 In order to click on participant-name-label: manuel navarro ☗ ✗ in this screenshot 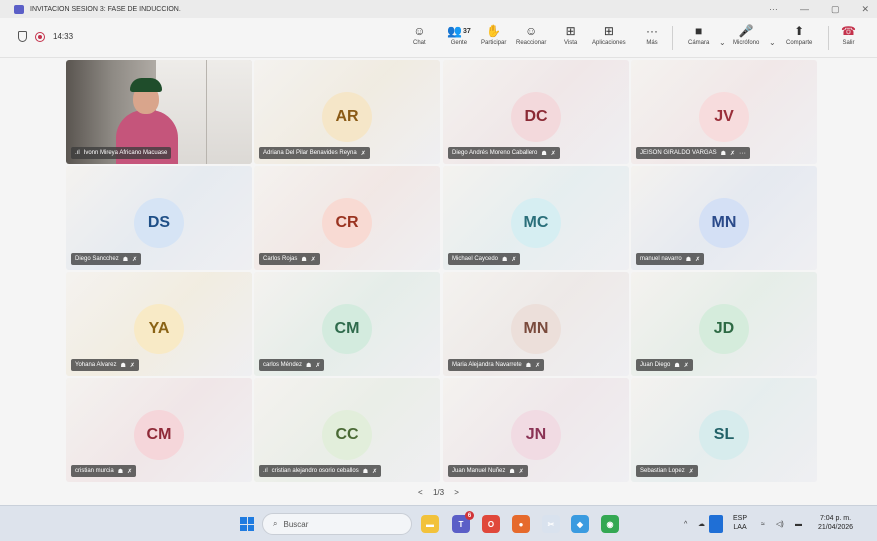, I will do `click(670, 259)`.